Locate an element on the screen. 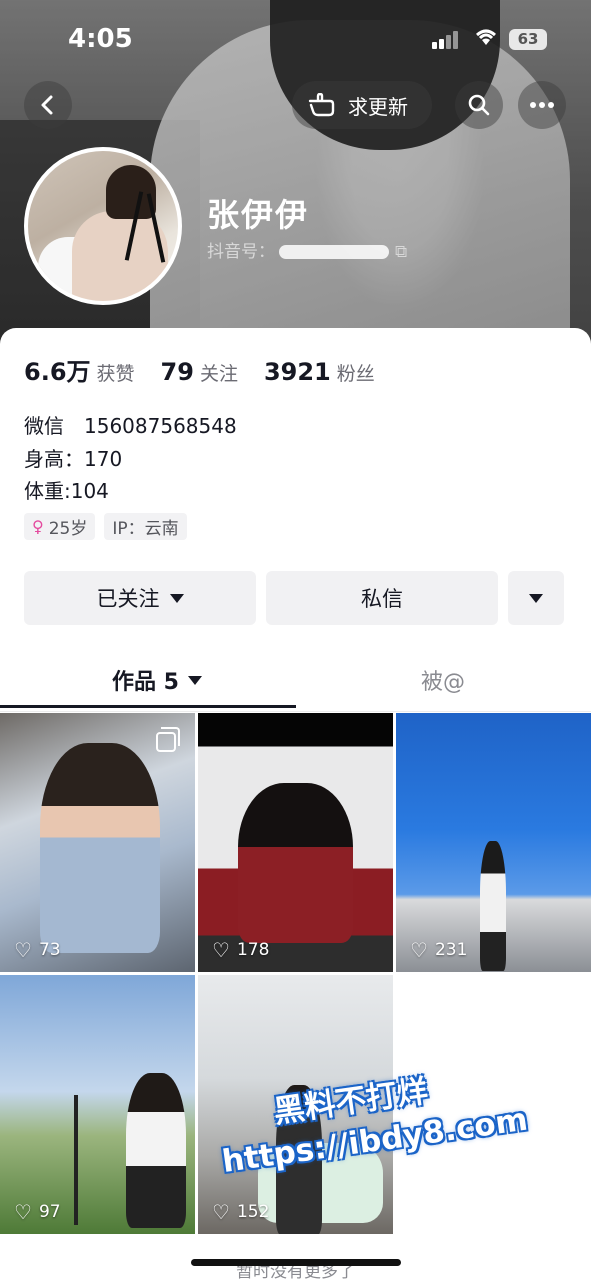  video-thumbnail: ♡ 73 is located at coordinates (97, 842).